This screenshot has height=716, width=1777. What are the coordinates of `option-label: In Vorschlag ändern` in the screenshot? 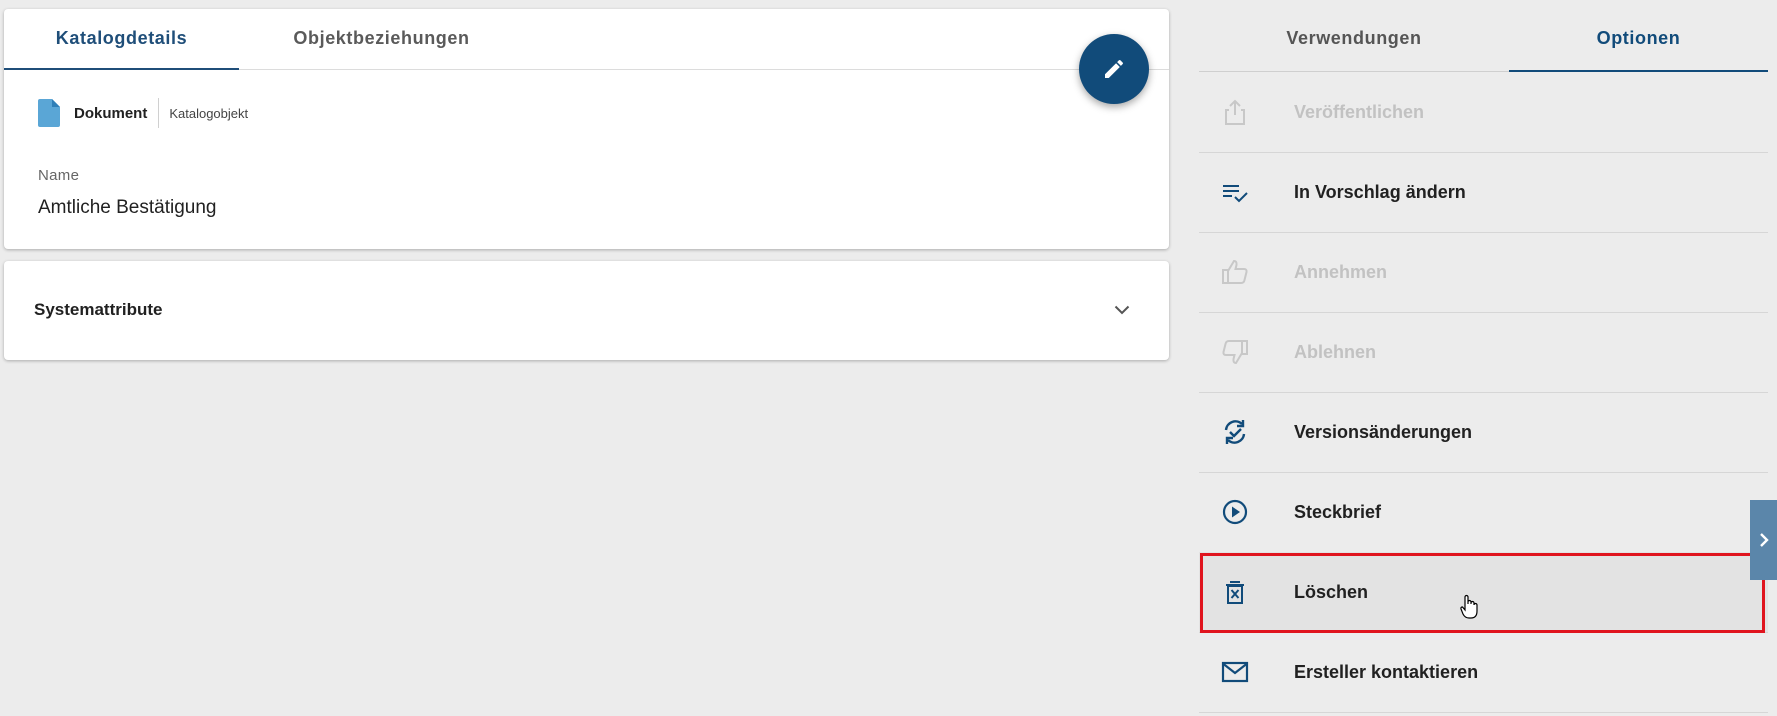 It's located at (1380, 192).